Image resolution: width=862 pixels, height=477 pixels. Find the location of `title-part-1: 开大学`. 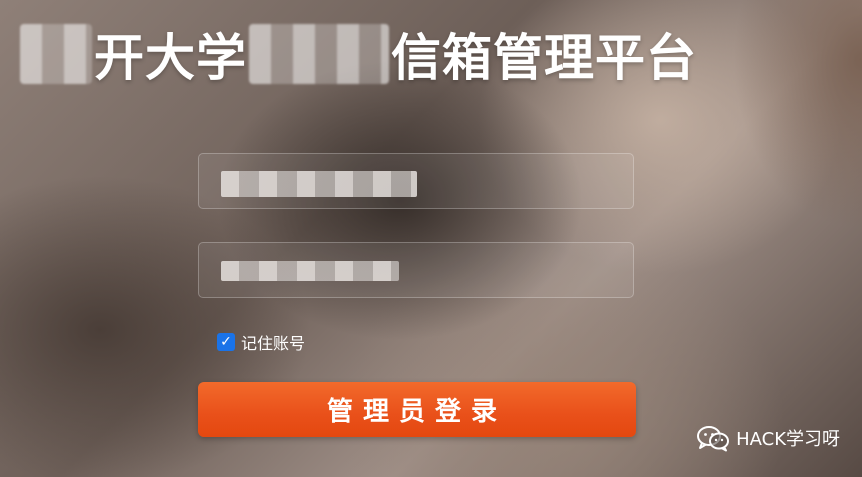

title-part-1: 开大学 is located at coordinates (170, 58).